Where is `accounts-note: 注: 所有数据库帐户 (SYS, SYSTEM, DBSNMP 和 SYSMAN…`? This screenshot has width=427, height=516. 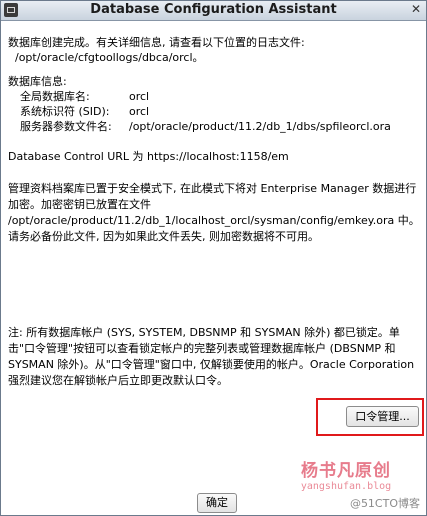 accounts-note: 注: 所有数据库帐户 (SYS, SYSTEM, DBSNMP 和 SYSMAN… is located at coordinates (211, 356).